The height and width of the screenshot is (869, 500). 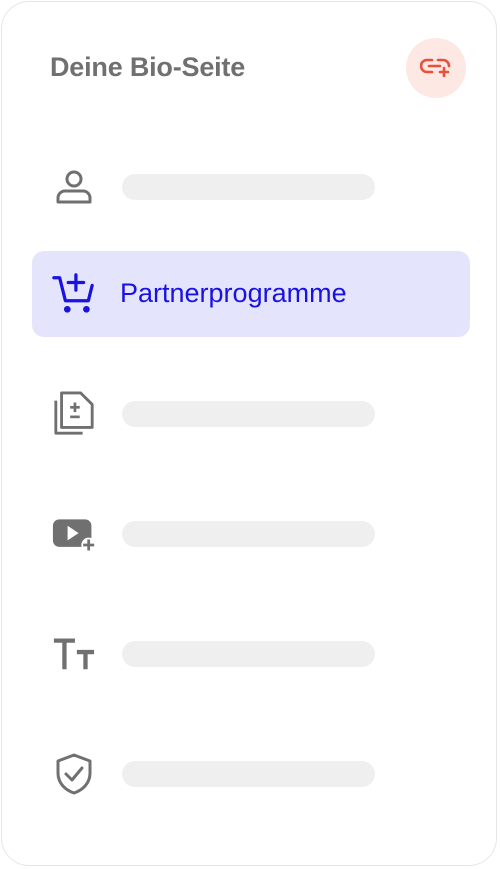 What do you see at coordinates (74, 413) in the screenshot?
I see `documents-plus-minus-icon` at bounding box center [74, 413].